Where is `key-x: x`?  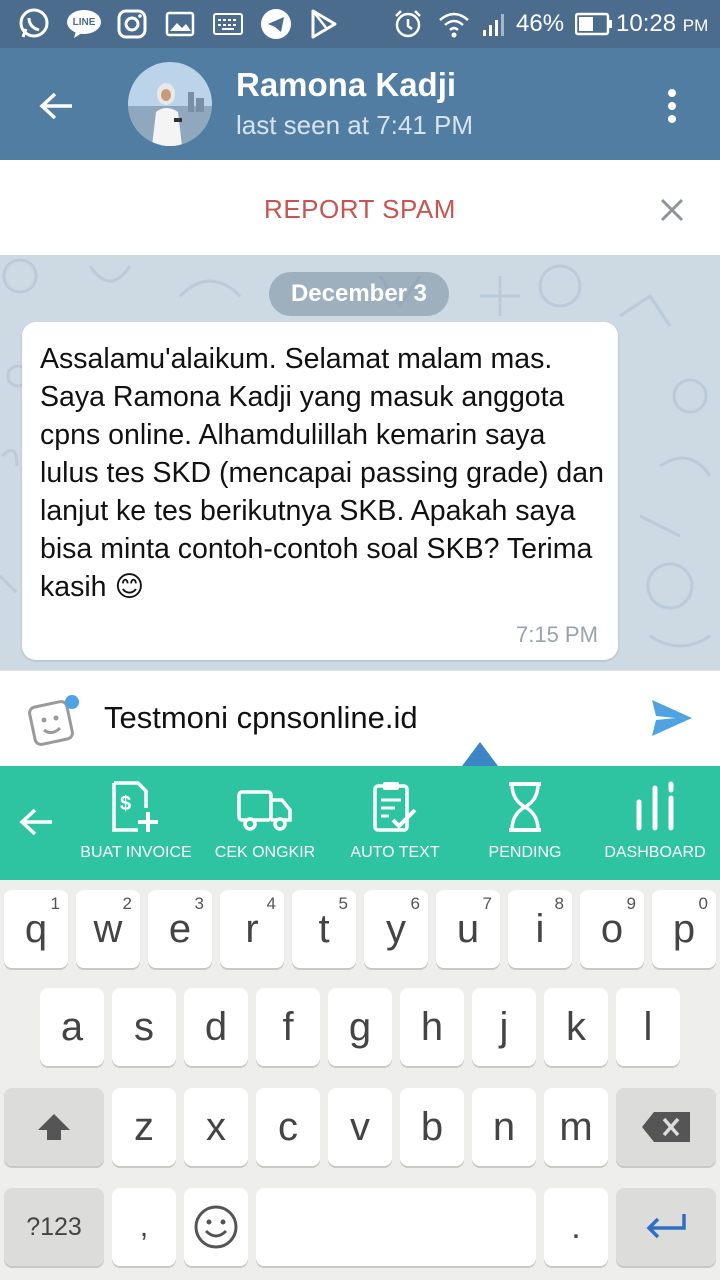 key-x: x is located at coordinates (216, 1127).